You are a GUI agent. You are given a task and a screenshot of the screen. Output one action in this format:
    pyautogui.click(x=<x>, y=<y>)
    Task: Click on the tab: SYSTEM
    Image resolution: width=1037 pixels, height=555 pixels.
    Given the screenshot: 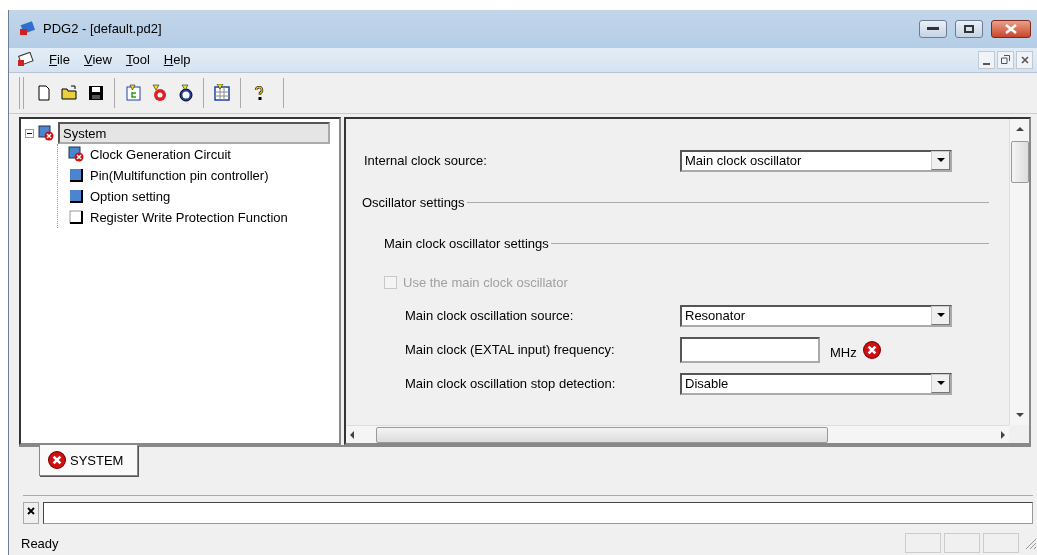 What is the action you would take?
    pyautogui.click(x=89, y=461)
    